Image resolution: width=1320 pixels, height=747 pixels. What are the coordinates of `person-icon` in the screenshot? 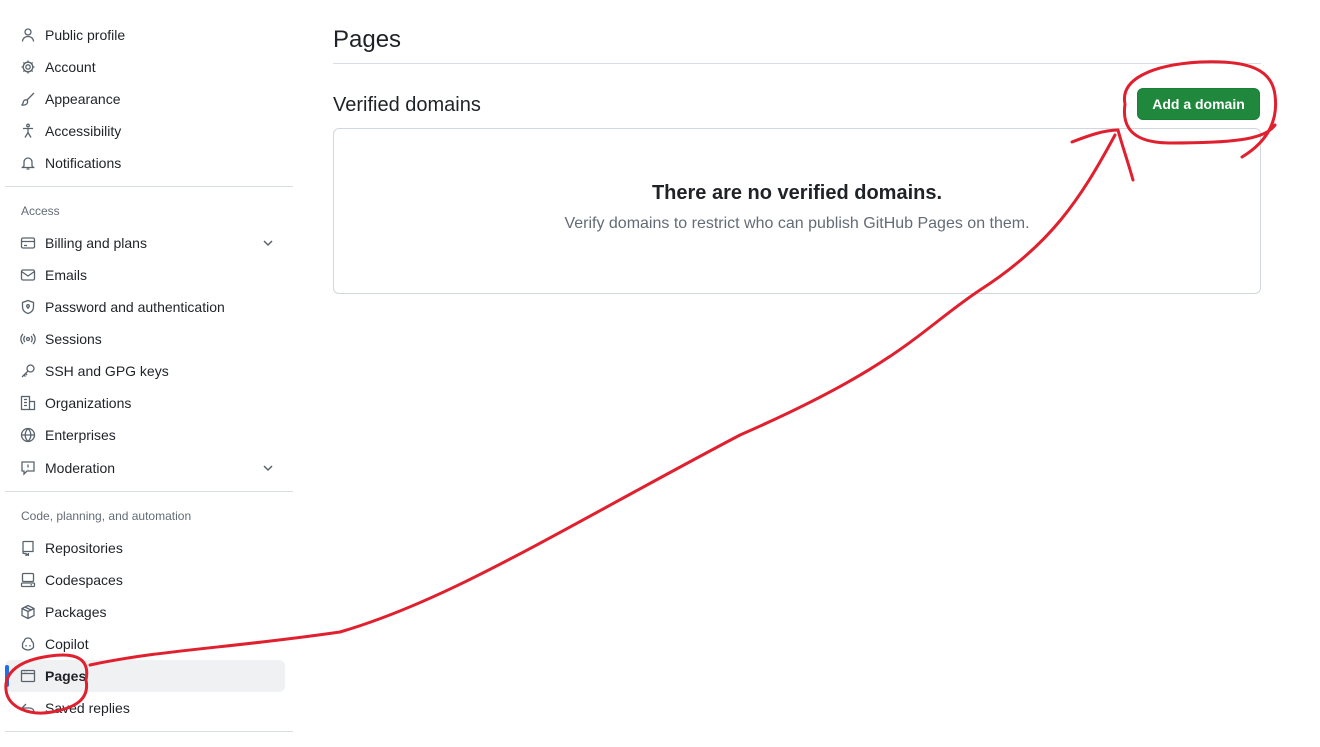 It's located at (28, 35).